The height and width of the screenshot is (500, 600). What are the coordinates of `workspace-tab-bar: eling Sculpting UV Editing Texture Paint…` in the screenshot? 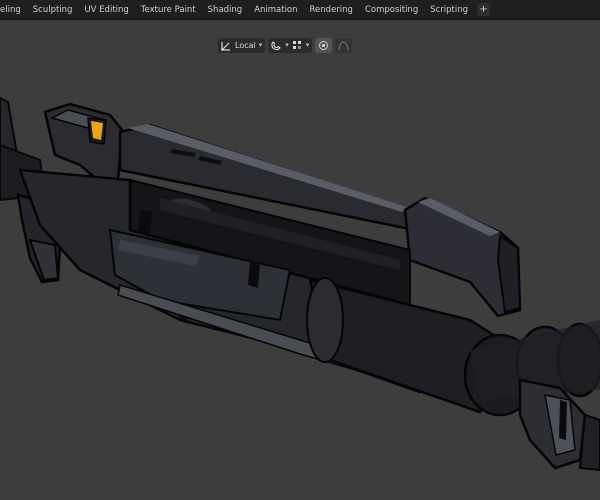 It's located at (300, 10).